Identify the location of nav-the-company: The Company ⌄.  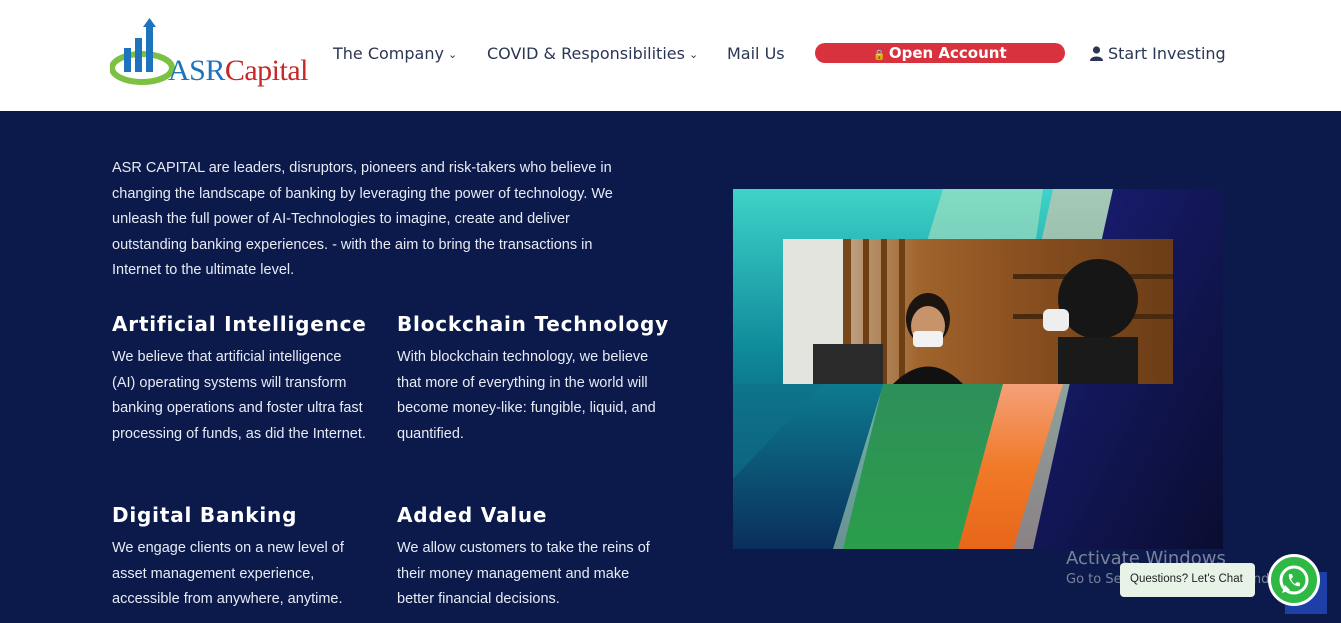
(395, 53).